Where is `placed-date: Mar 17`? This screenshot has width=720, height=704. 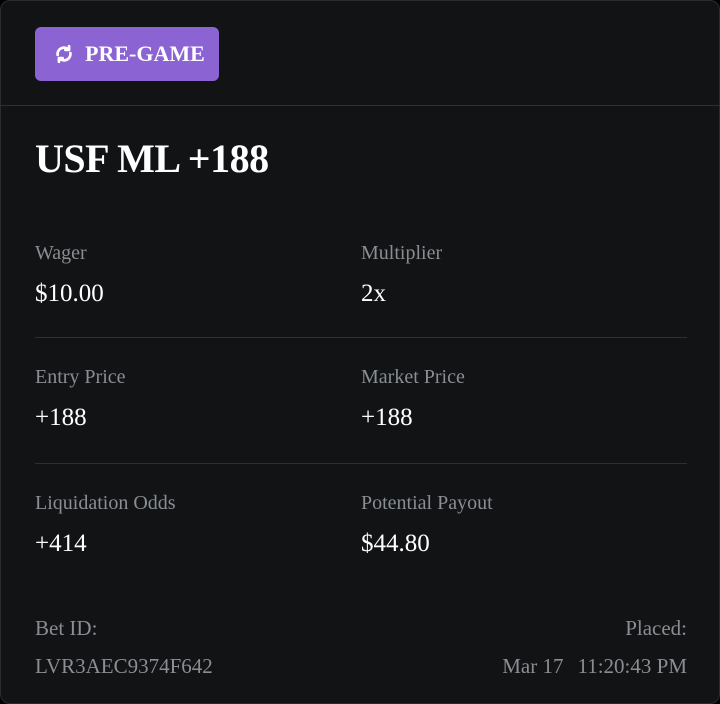 placed-date: Mar 17 is located at coordinates (533, 666).